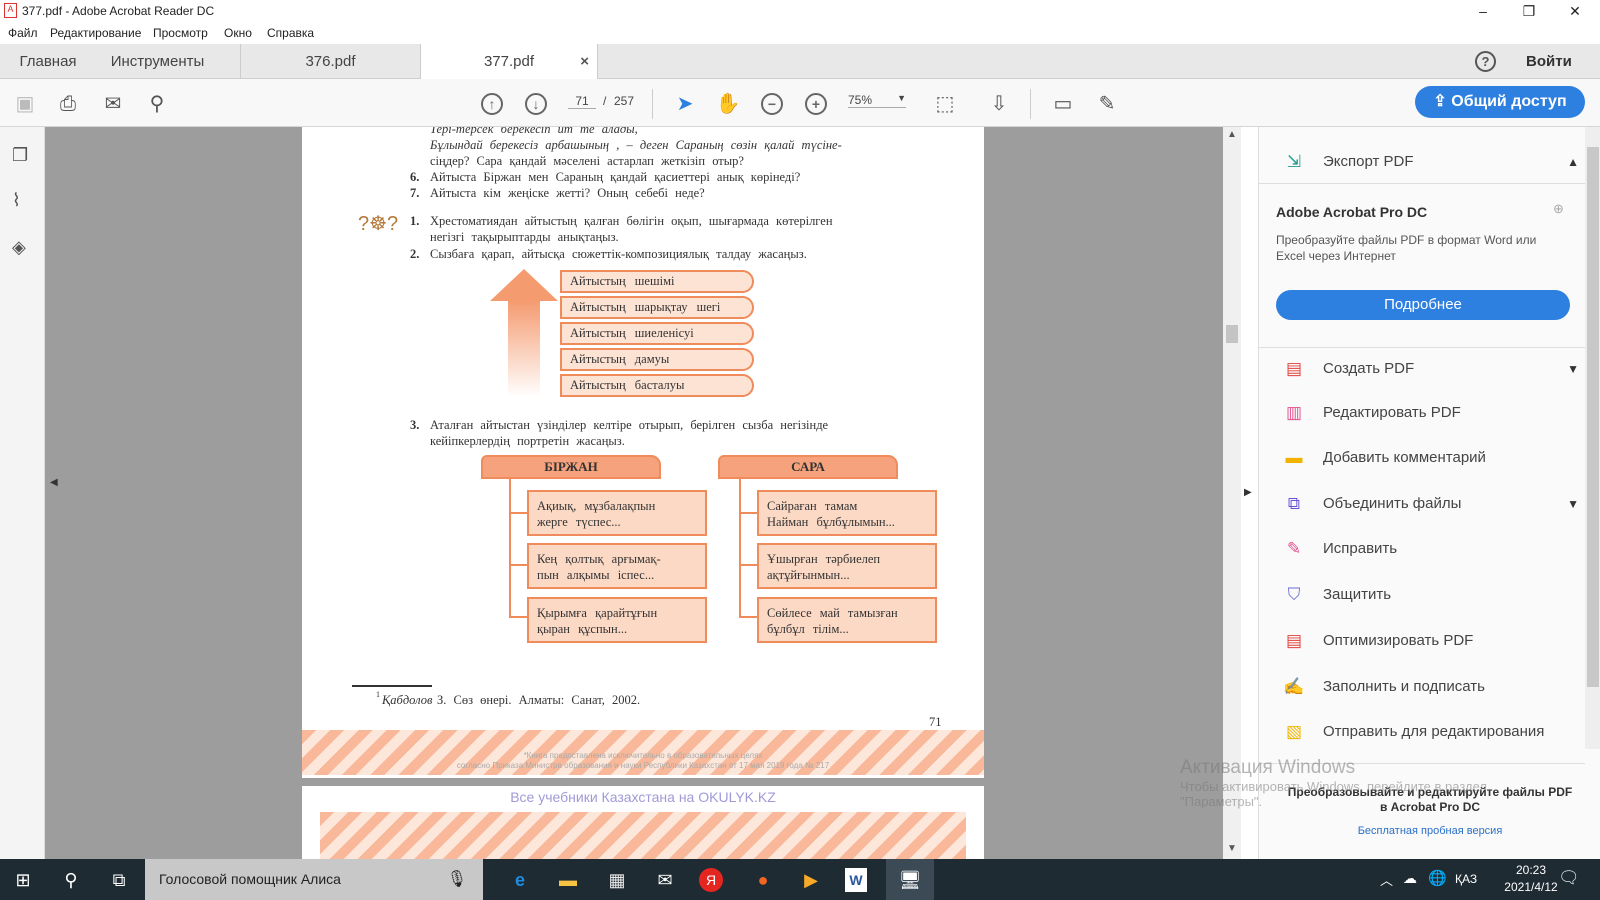 This screenshot has height=900, width=1600. I want to click on active-app-slot: 🖥, so click(910, 879).